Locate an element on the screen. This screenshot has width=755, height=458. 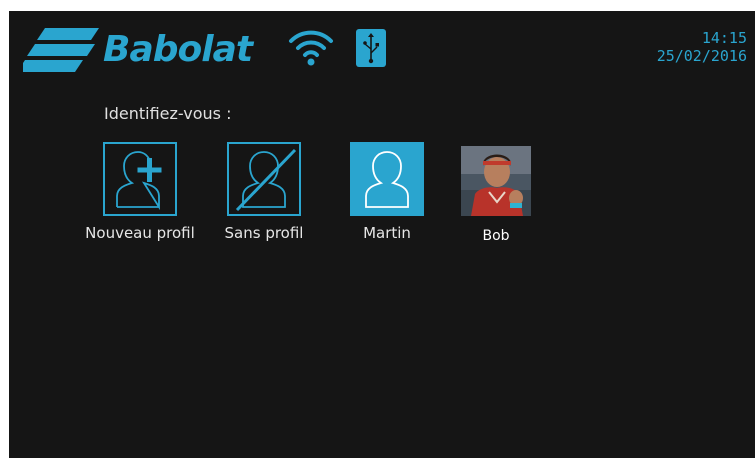
profile-new: Nouveau profil is located at coordinates (140, 192).